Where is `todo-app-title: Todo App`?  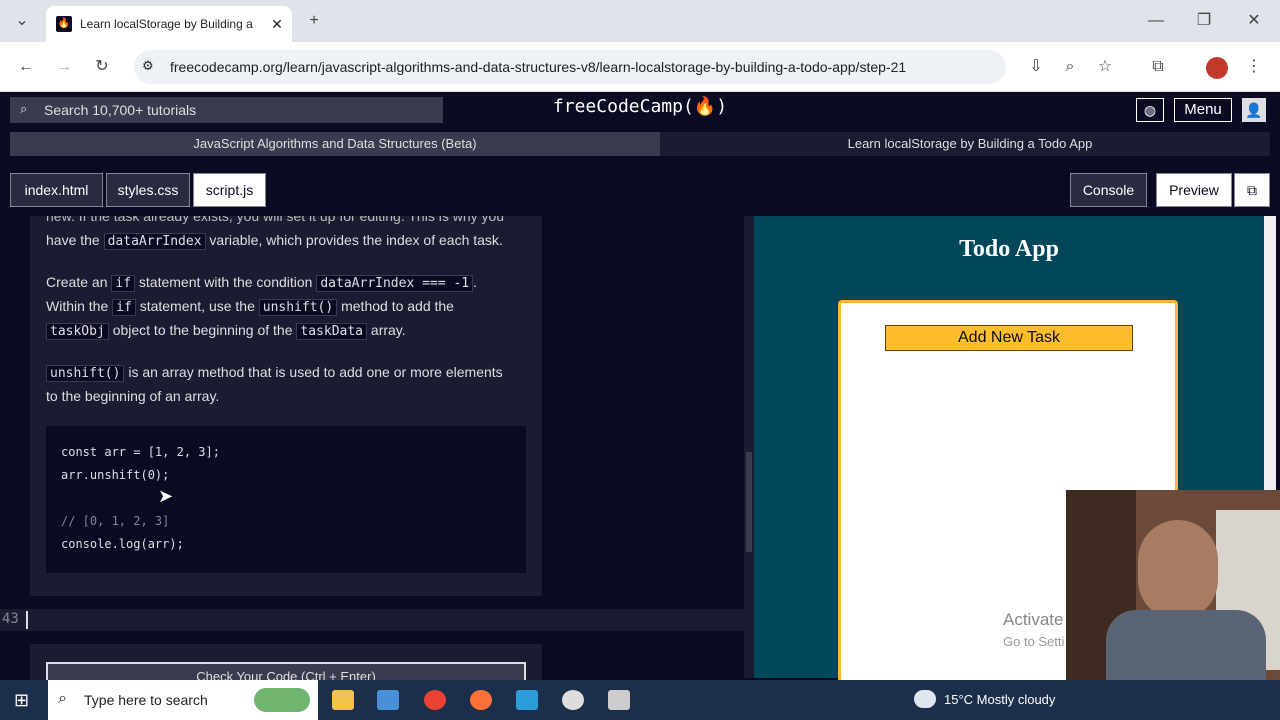 todo-app-title: Todo App is located at coordinates (1009, 249).